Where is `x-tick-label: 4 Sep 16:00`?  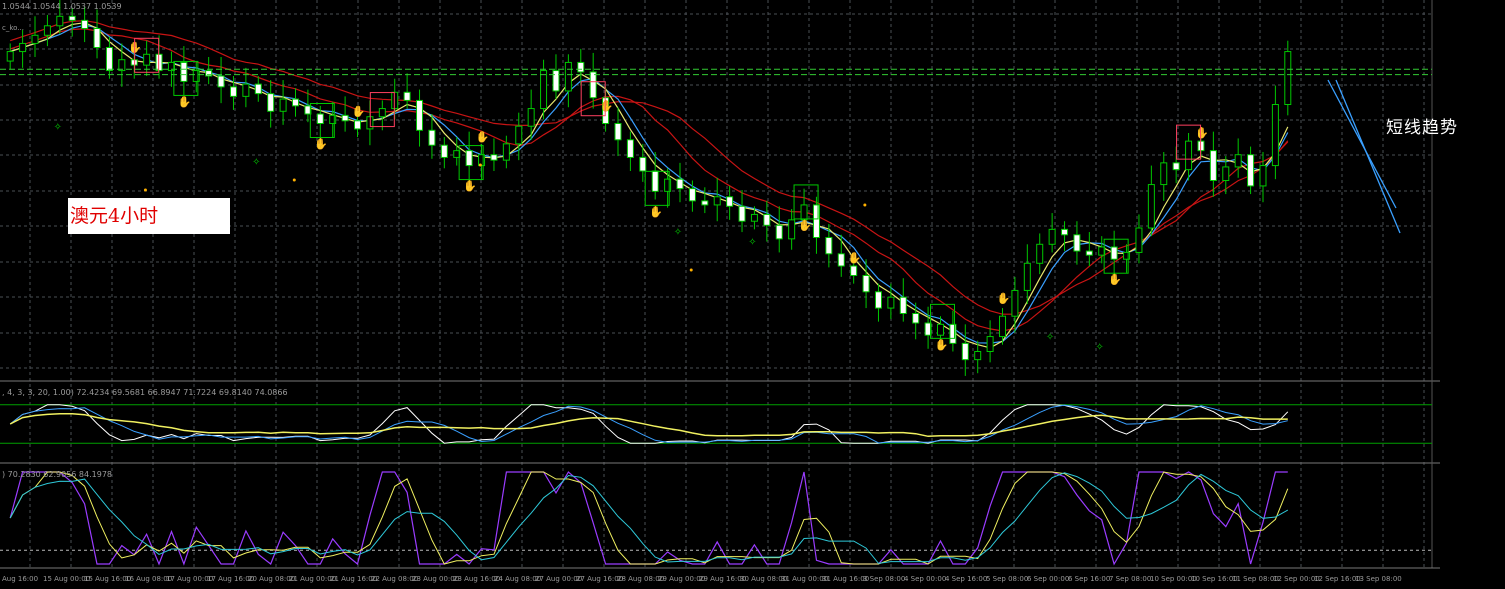
x-tick-label: 4 Sep 16:00 is located at coordinates (966, 579).